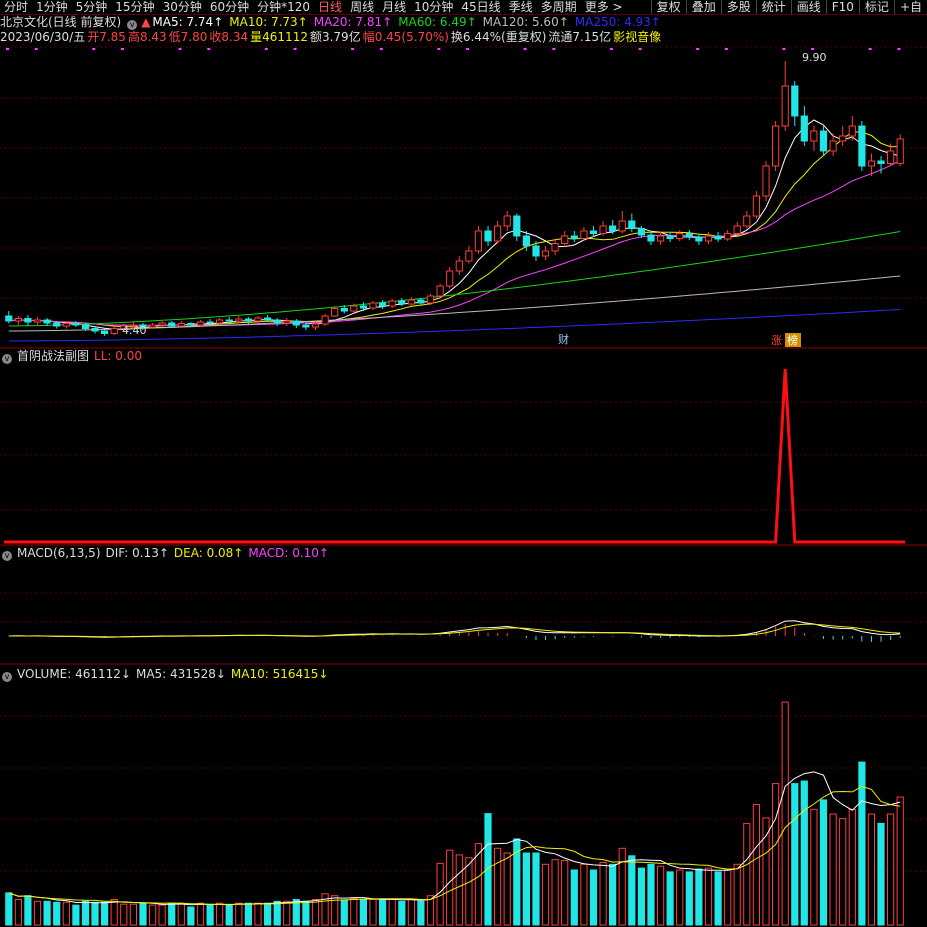 This screenshot has width=927, height=927. I want to click on rank-marker: 榜, so click(792, 340).